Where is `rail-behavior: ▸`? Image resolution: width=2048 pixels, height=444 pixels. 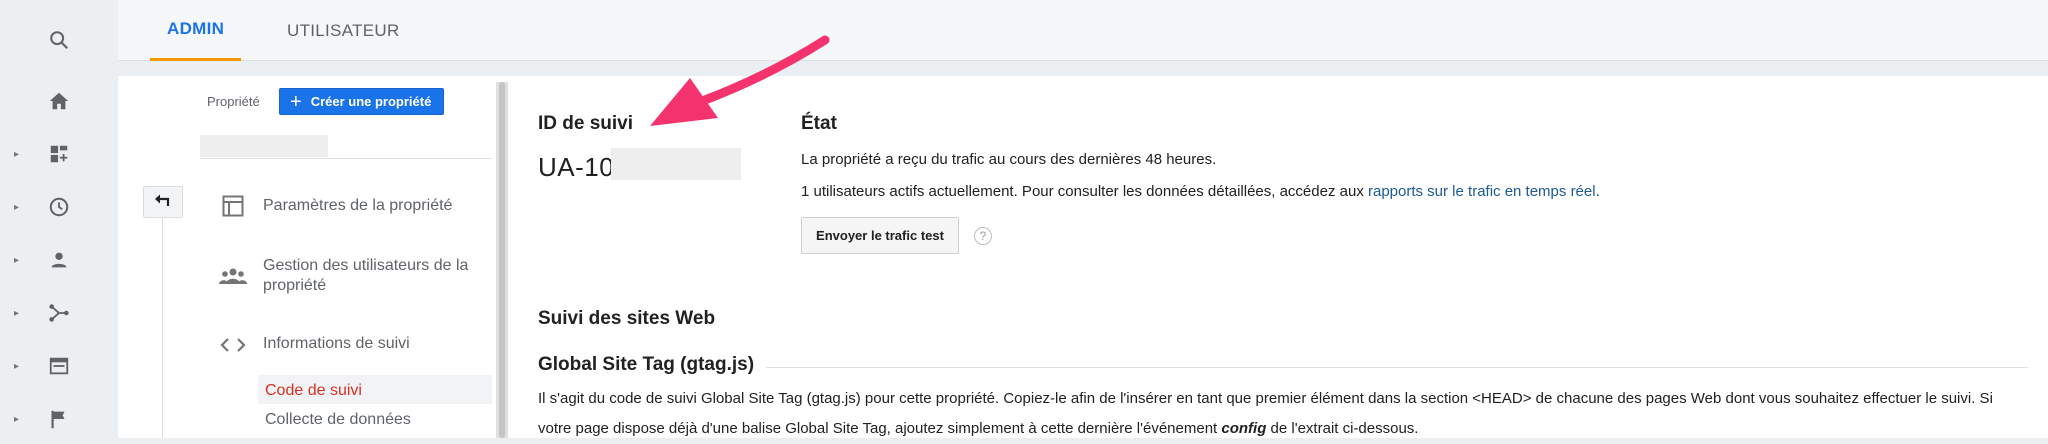
rail-behavior: ▸ is located at coordinates (59, 366).